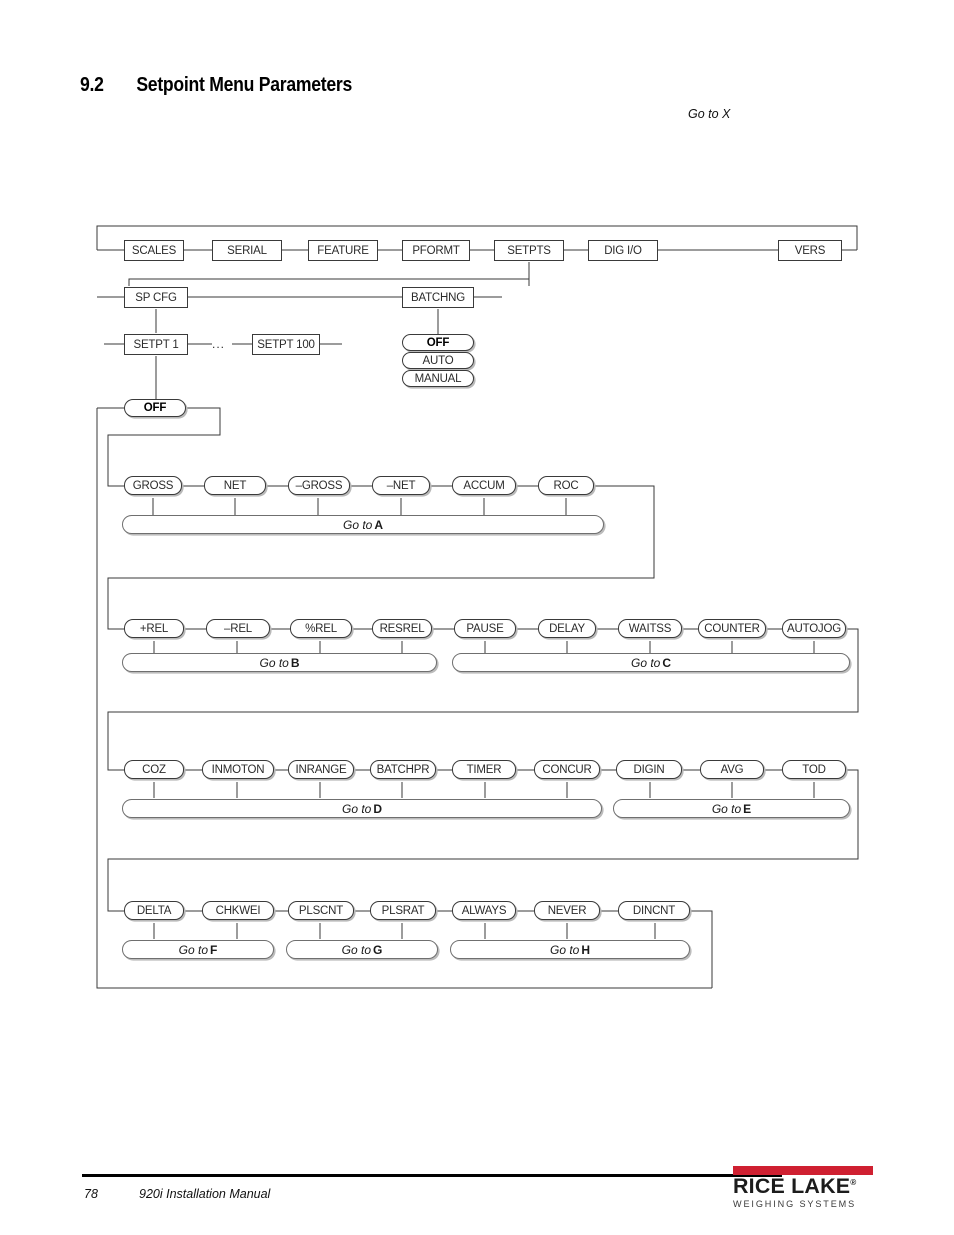 The image size is (954, 1235). I want to click on goto-bar-g: Go to G, so click(362, 949).